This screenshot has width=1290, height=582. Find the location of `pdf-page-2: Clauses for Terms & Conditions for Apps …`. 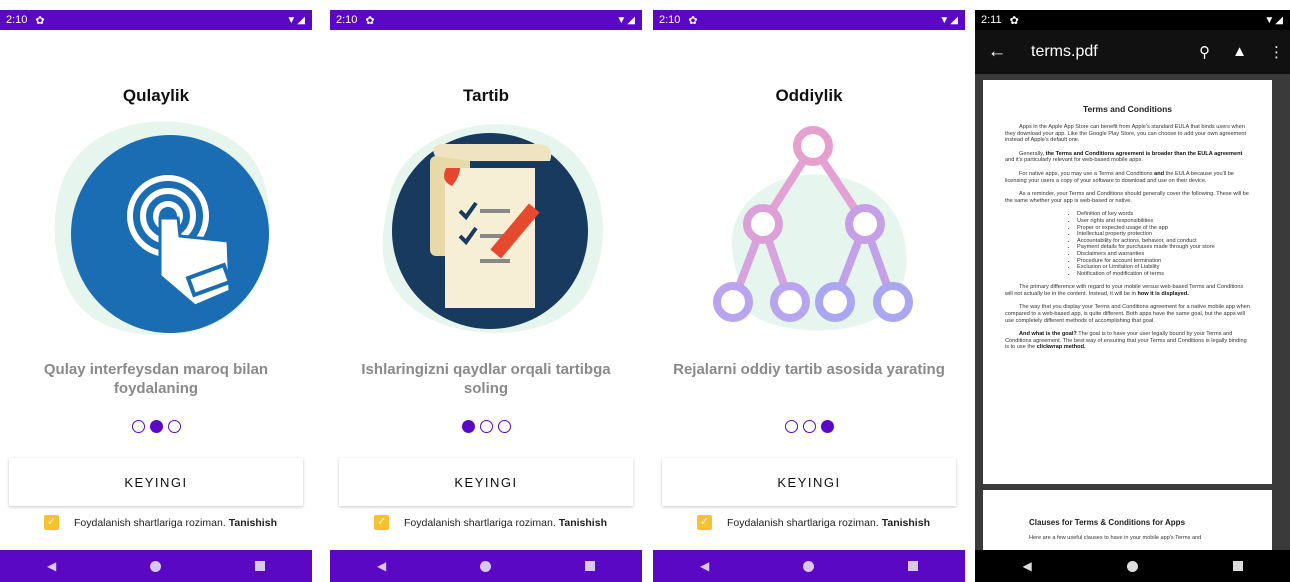

pdf-page-2: Clauses for Terms & Conditions for Apps … is located at coordinates (1127, 520).